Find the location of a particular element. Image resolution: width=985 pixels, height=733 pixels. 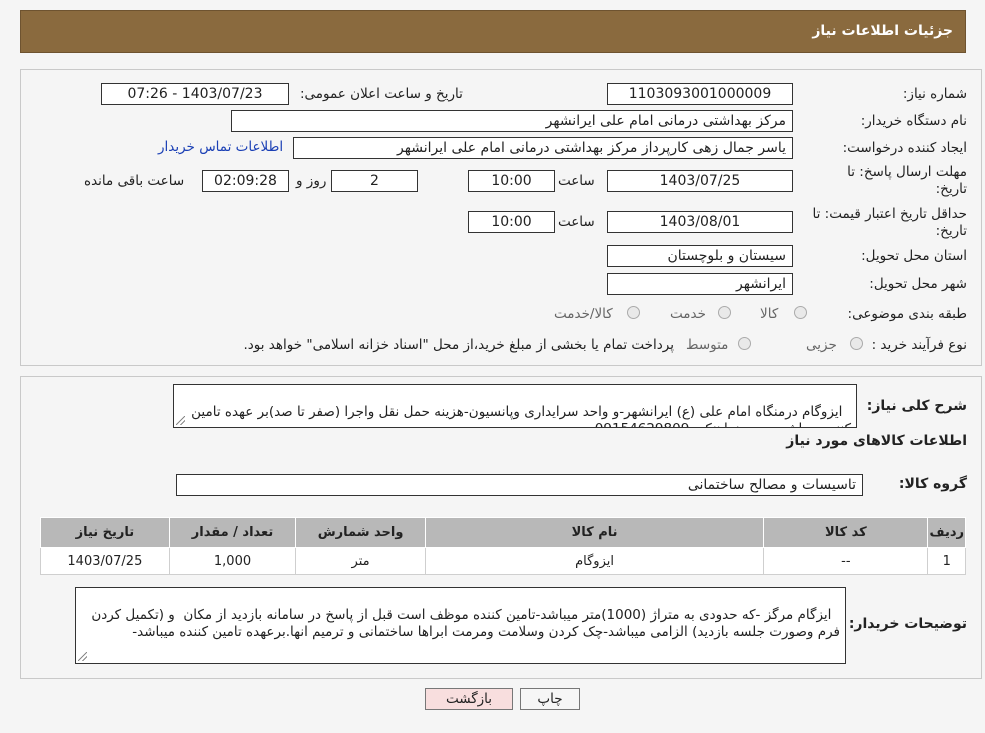

column-header-need-date: تاریخ نیاز is located at coordinates (105, 532).